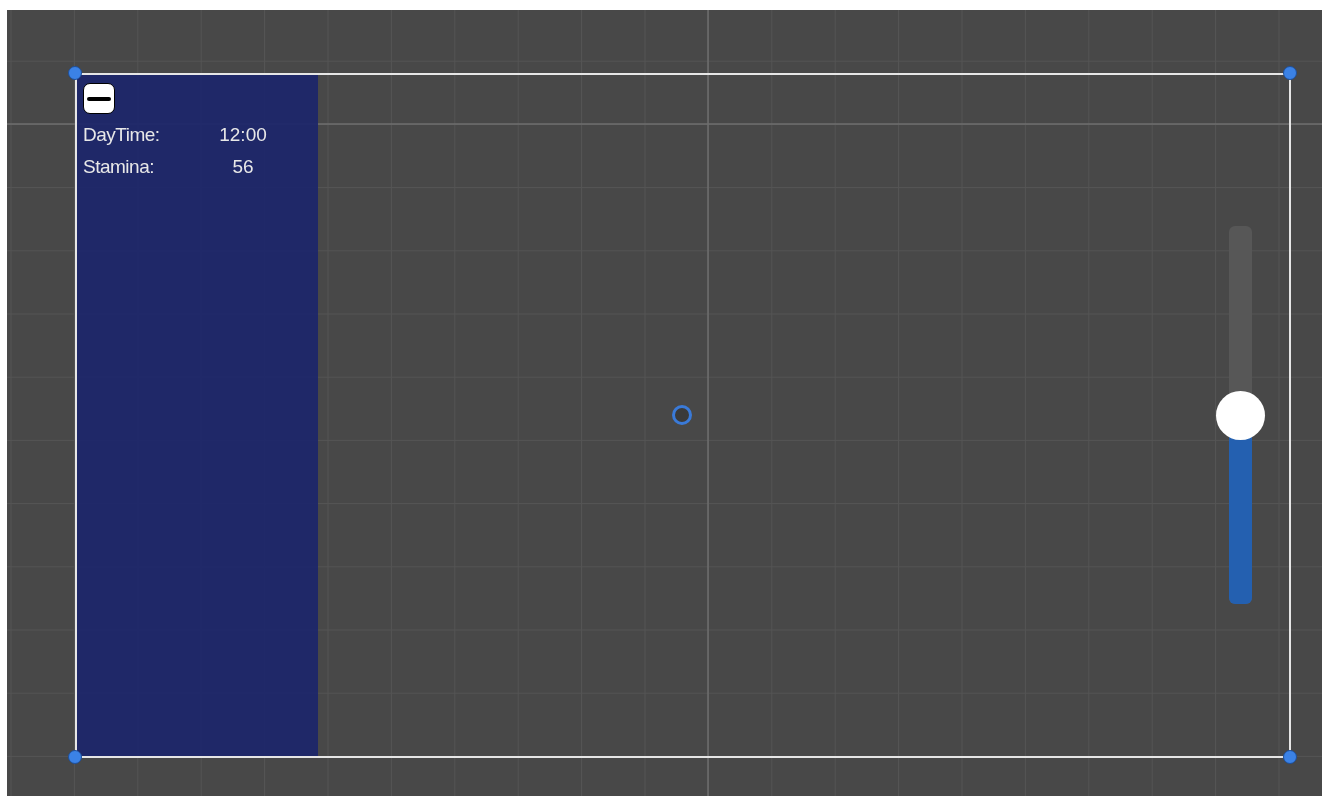 Image resolution: width=1322 pixels, height=796 pixels. Describe the element at coordinates (243, 134) in the screenshot. I see `stat-value: 12:00` at that location.